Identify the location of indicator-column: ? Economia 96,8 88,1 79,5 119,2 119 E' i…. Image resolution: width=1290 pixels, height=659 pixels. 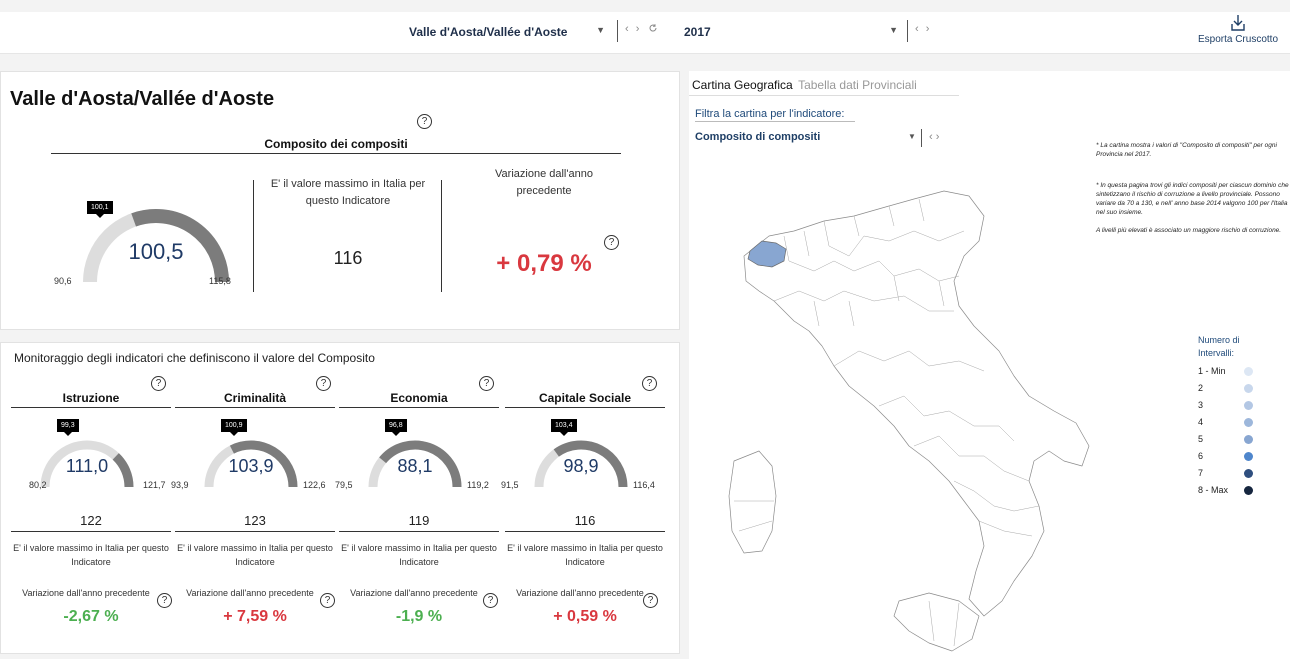
(417, 499).